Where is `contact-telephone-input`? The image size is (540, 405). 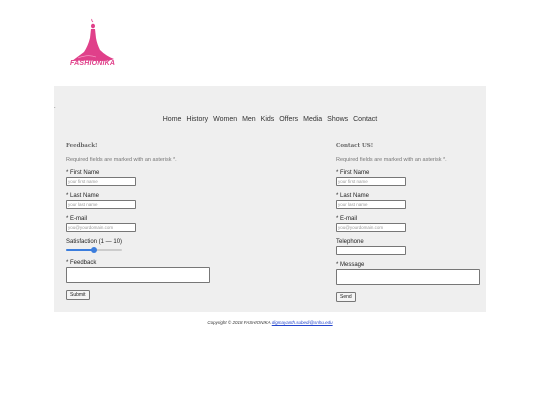
contact-telephone-input is located at coordinates (371, 250).